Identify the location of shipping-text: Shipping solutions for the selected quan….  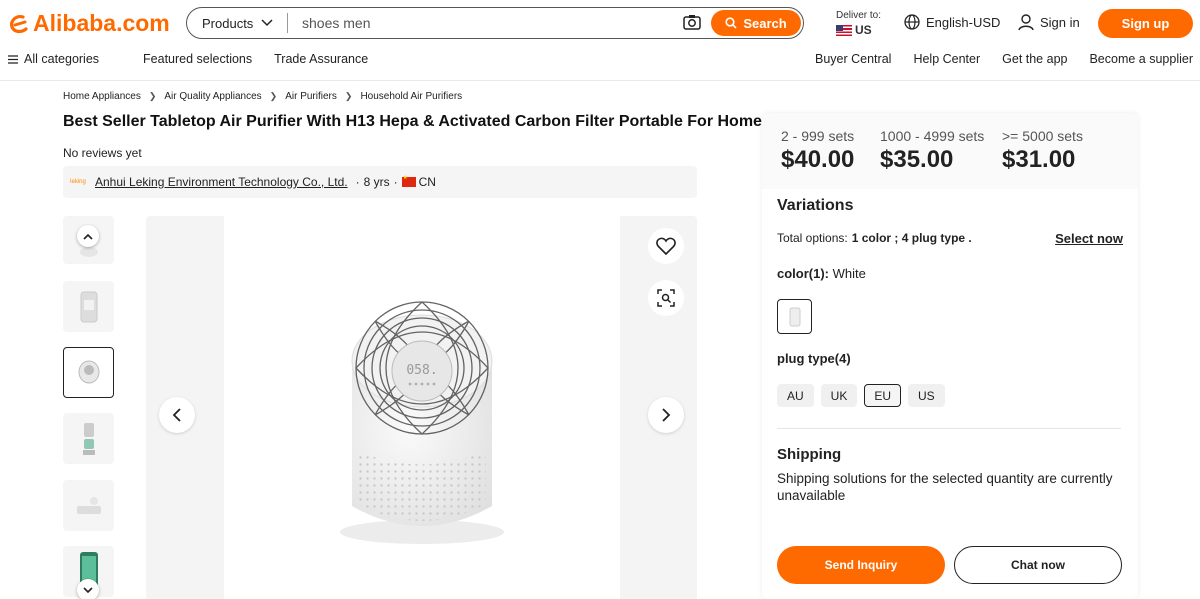
(945, 487).